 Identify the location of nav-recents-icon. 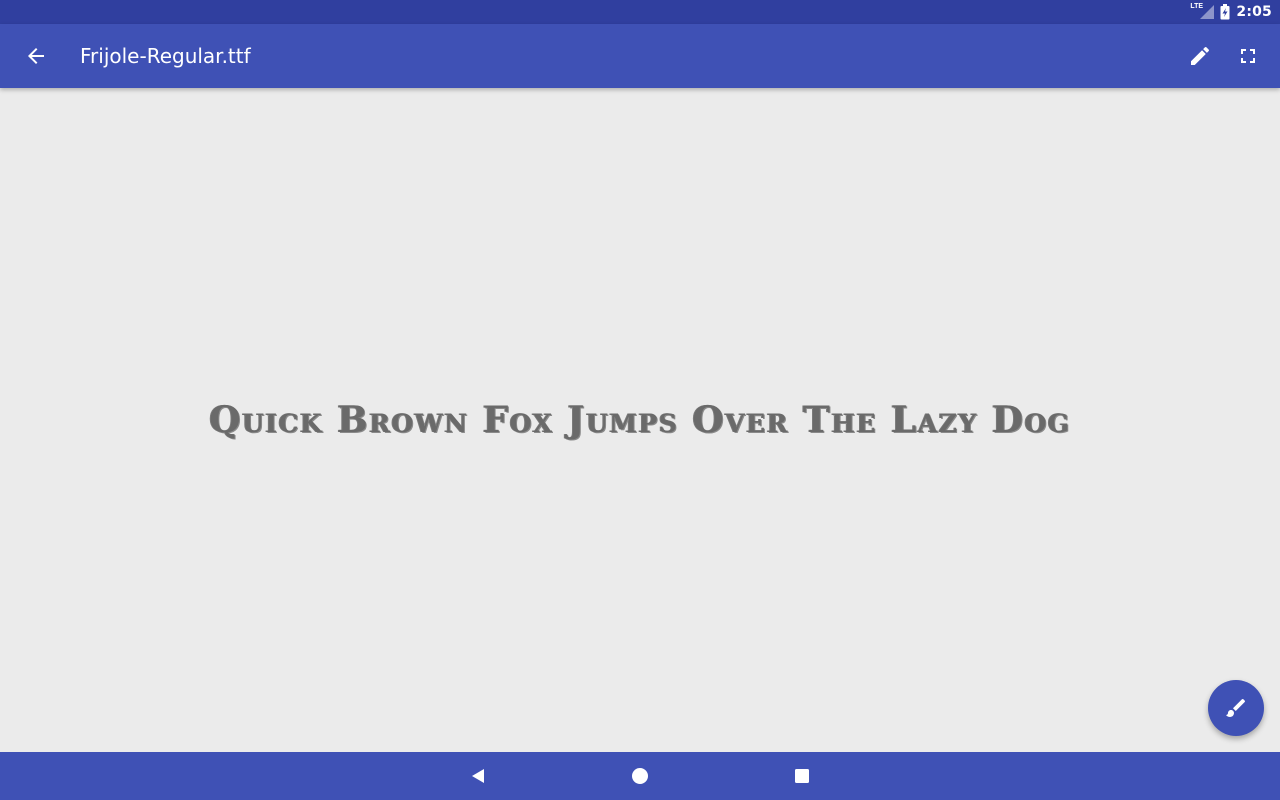
(802, 776).